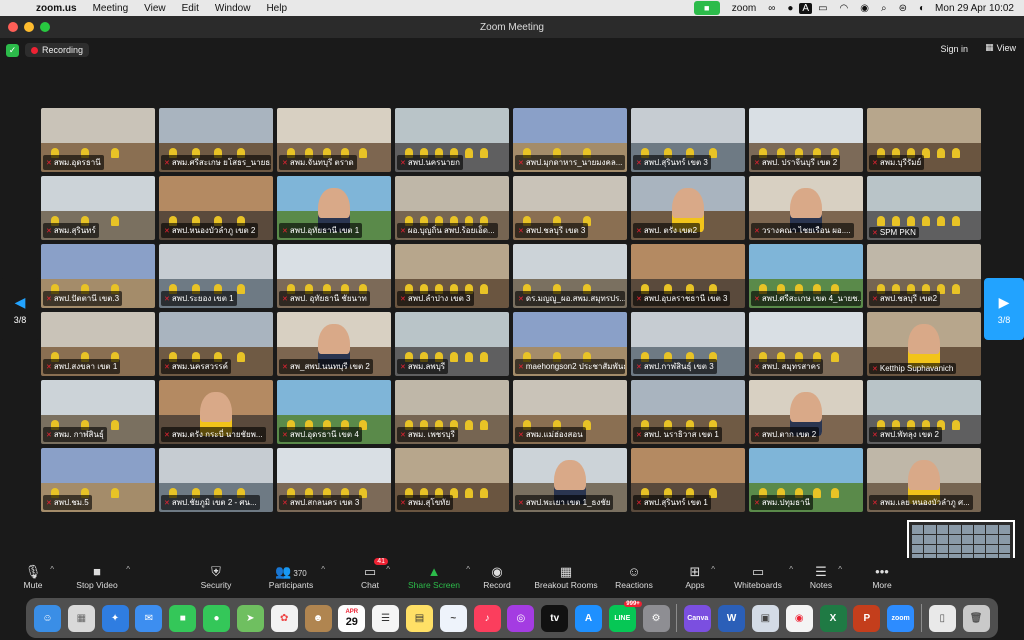 This screenshot has height=640, width=1024. What do you see at coordinates (47, 618) in the screenshot?
I see `finder-icon: ☺` at bounding box center [47, 618].